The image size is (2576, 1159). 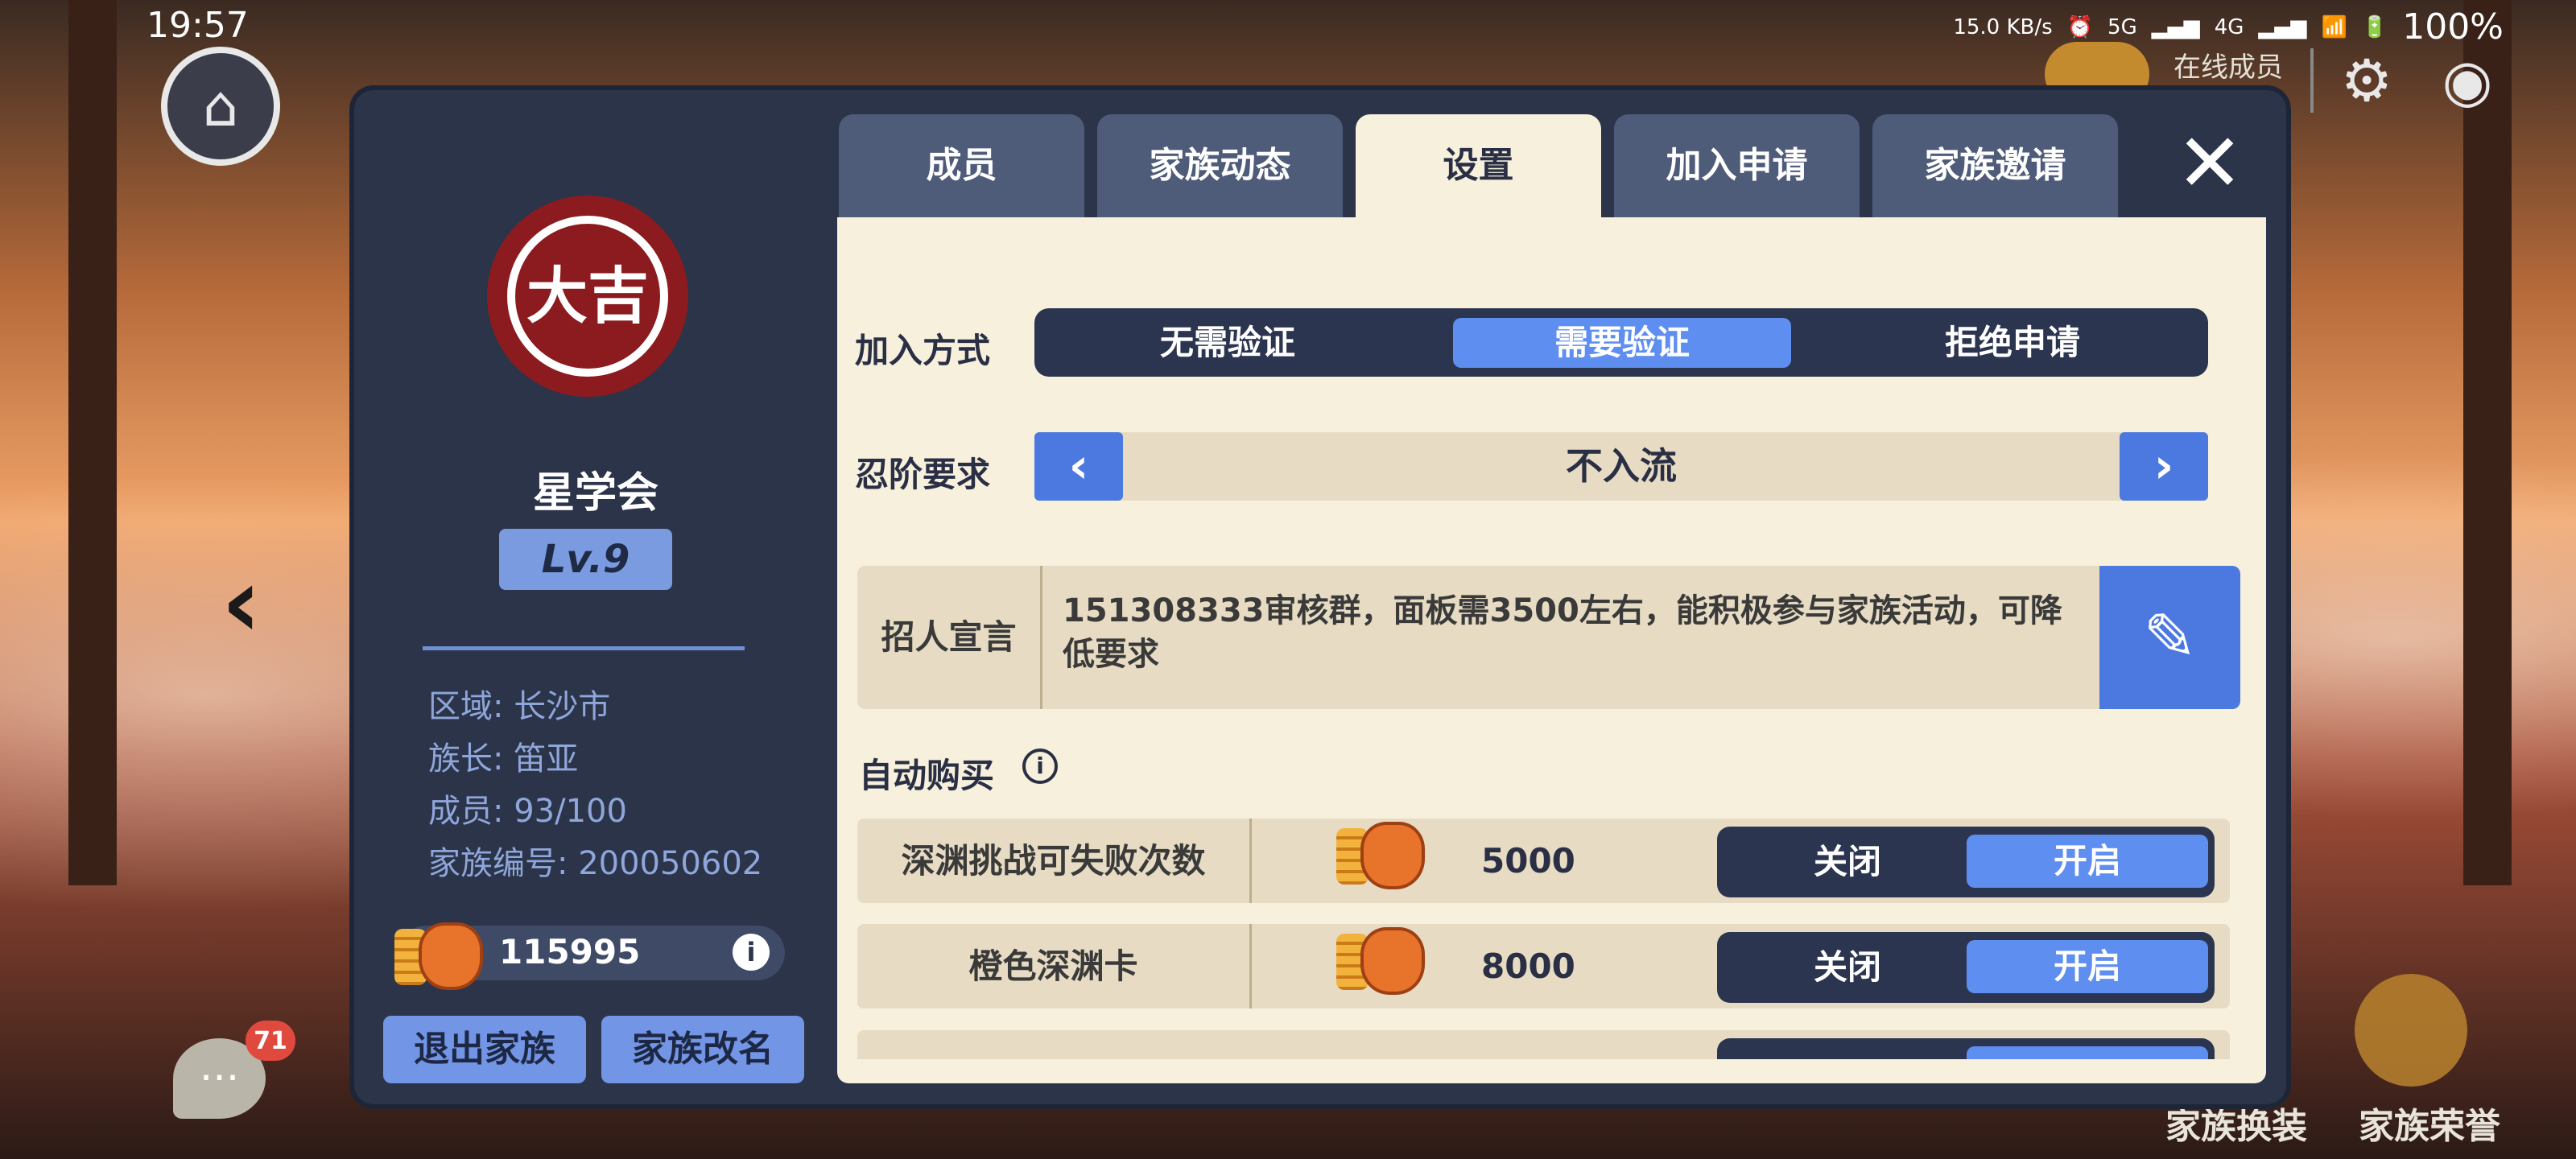 What do you see at coordinates (2087, 1052) in the screenshot?
I see `toggle-on-option` at bounding box center [2087, 1052].